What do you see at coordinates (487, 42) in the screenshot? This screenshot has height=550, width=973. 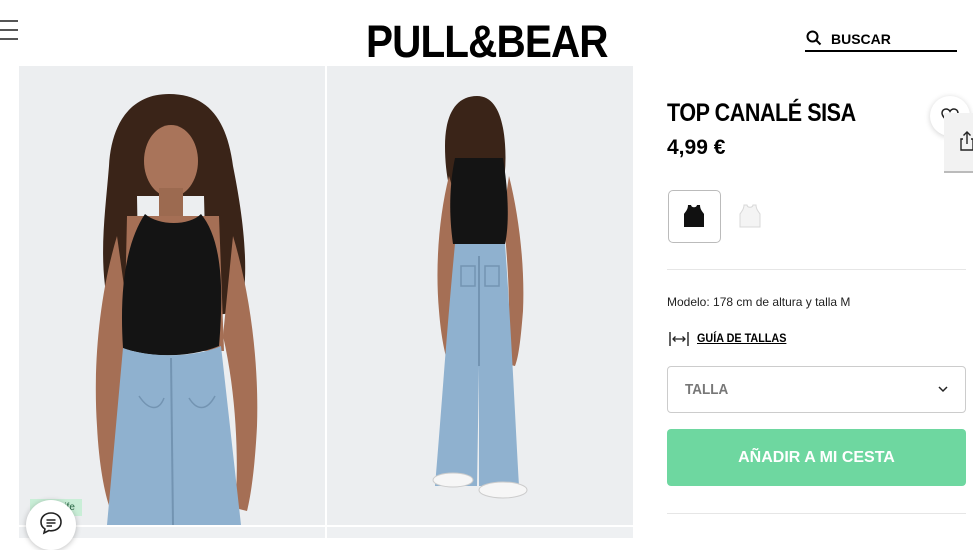 I see `brand-logo: PULL&BEAR` at bounding box center [487, 42].